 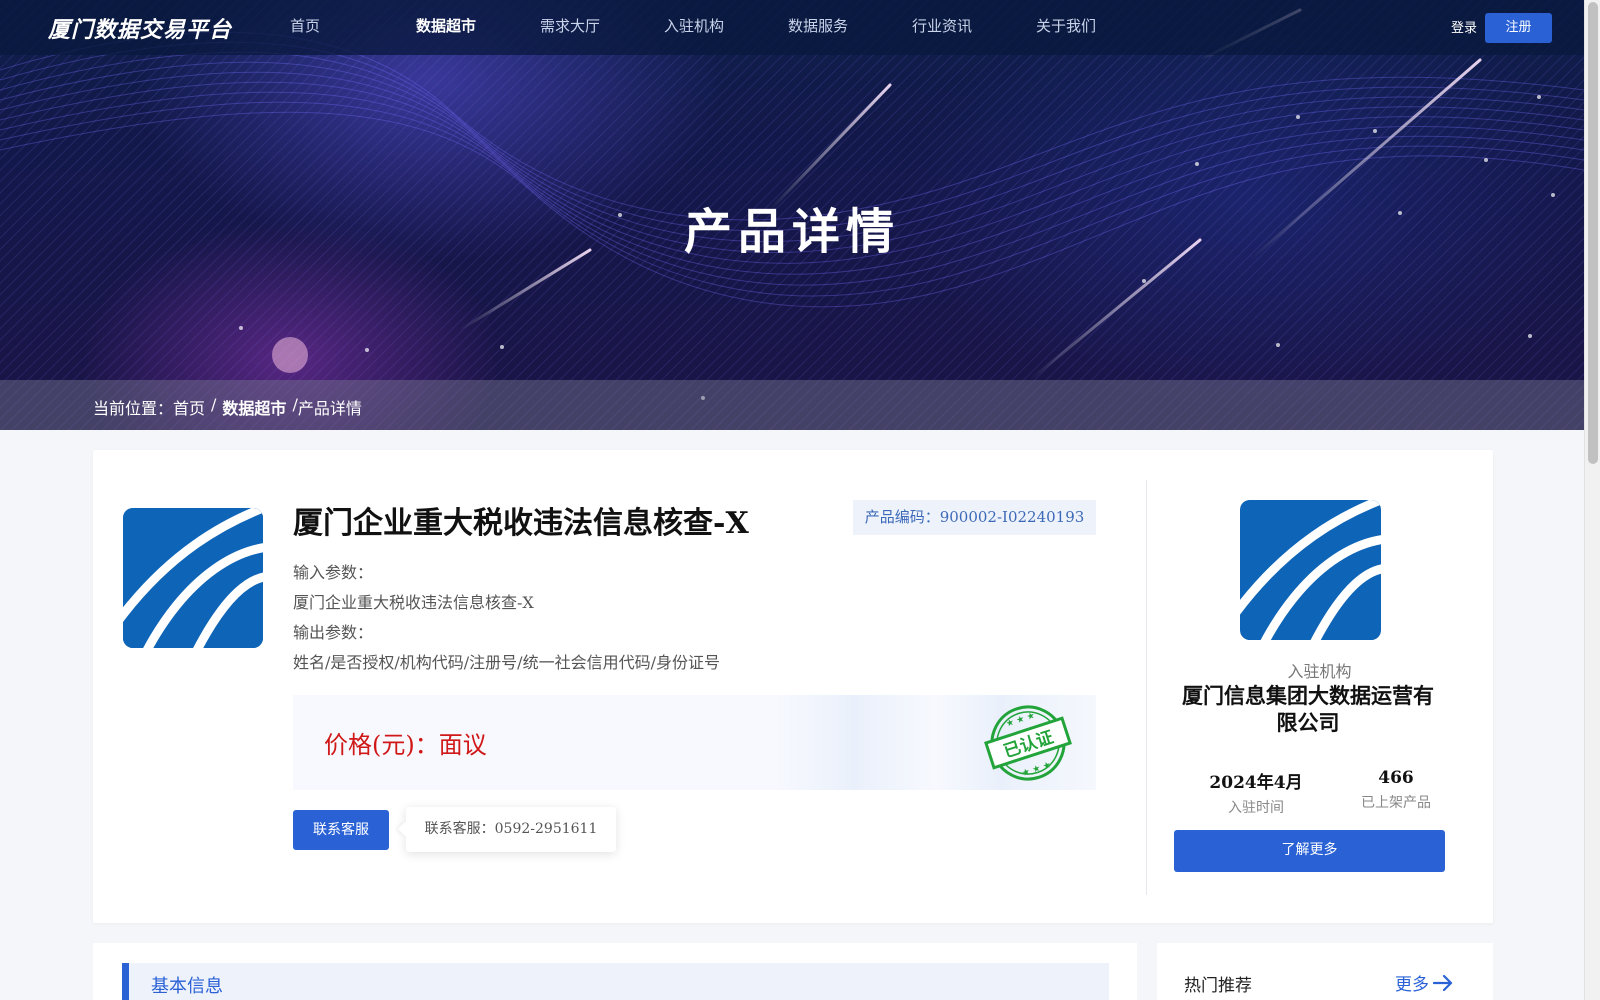 What do you see at coordinates (1146, 687) in the screenshot?
I see `vertical-divider` at bounding box center [1146, 687].